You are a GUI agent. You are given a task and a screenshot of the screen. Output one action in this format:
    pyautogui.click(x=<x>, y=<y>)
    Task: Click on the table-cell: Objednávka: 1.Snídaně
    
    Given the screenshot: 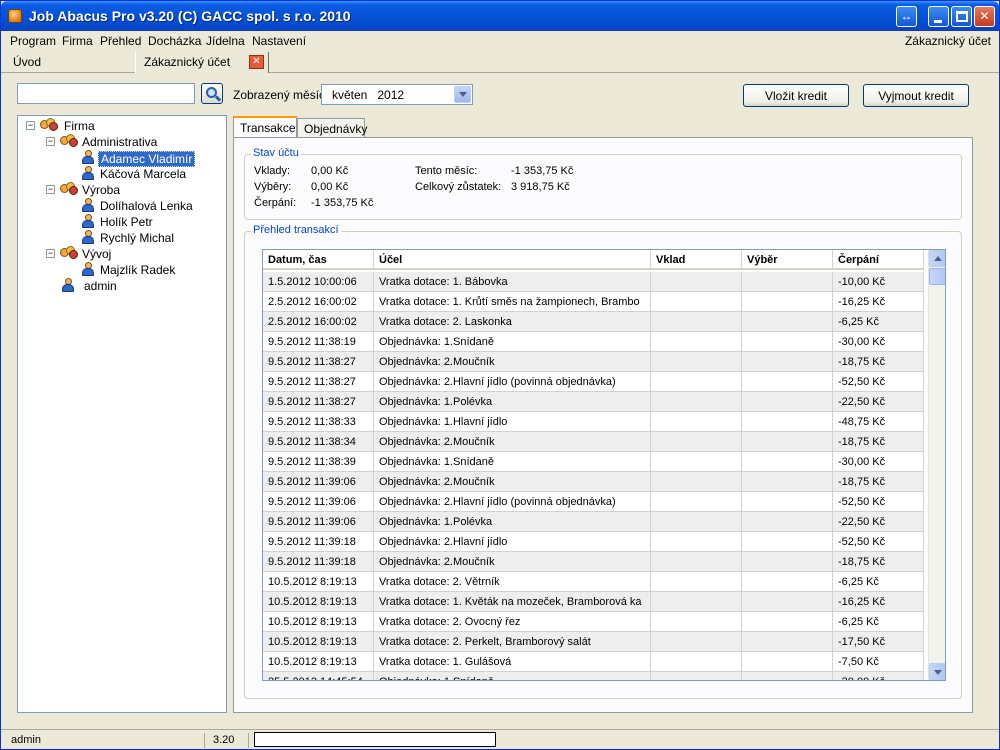 What is the action you would take?
    pyautogui.click(x=512, y=462)
    